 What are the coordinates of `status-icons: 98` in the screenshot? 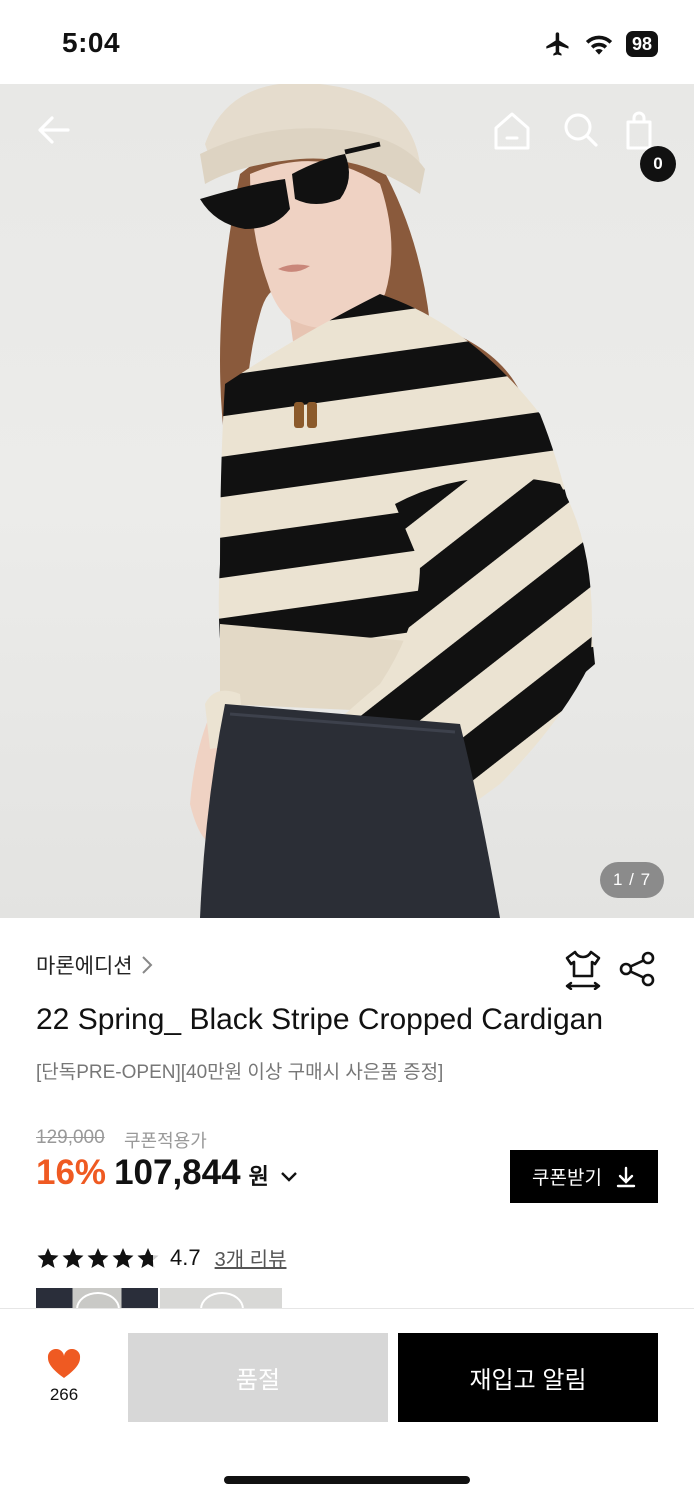 It's located at (601, 44).